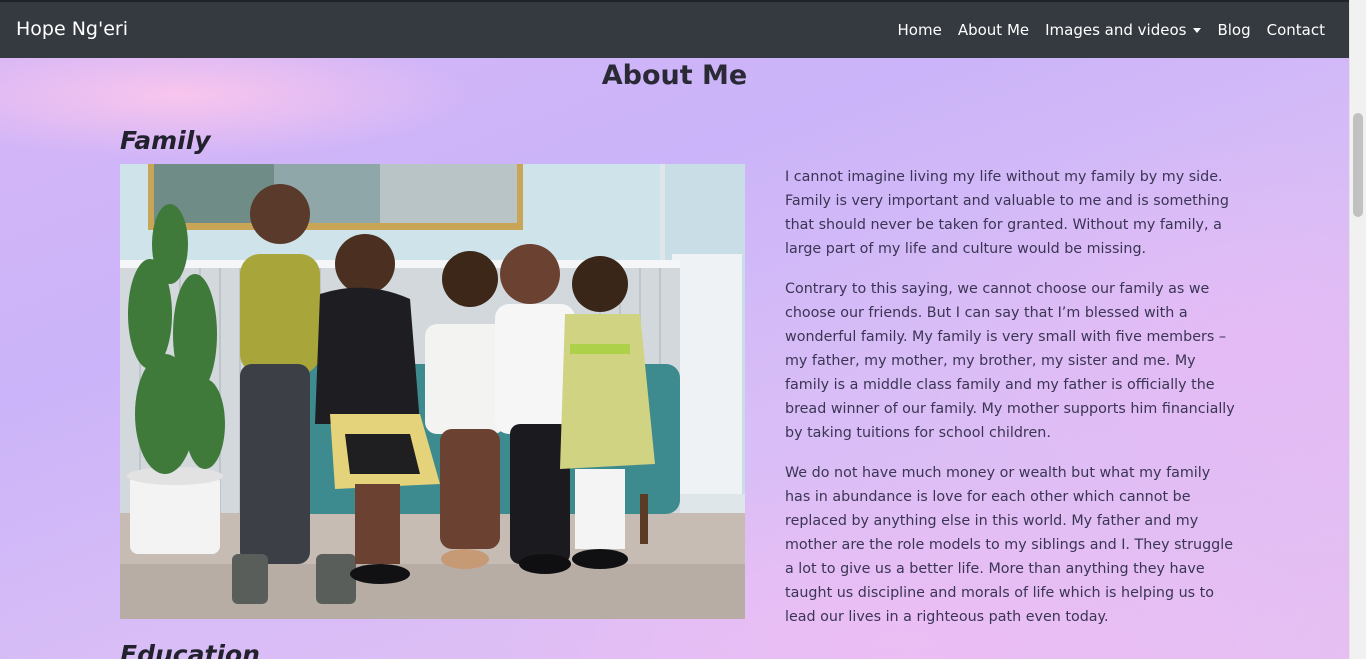 The height and width of the screenshot is (659, 1366). Describe the element at coordinates (72, 29) in the screenshot. I see `brand-link: Hope Ng'eri` at that location.